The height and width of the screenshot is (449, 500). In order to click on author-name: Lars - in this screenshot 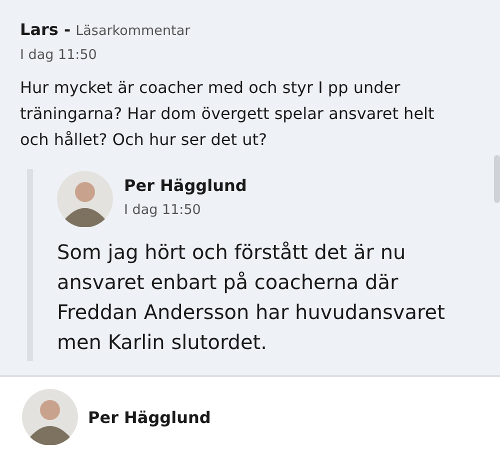, I will do `click(45, 29)`.